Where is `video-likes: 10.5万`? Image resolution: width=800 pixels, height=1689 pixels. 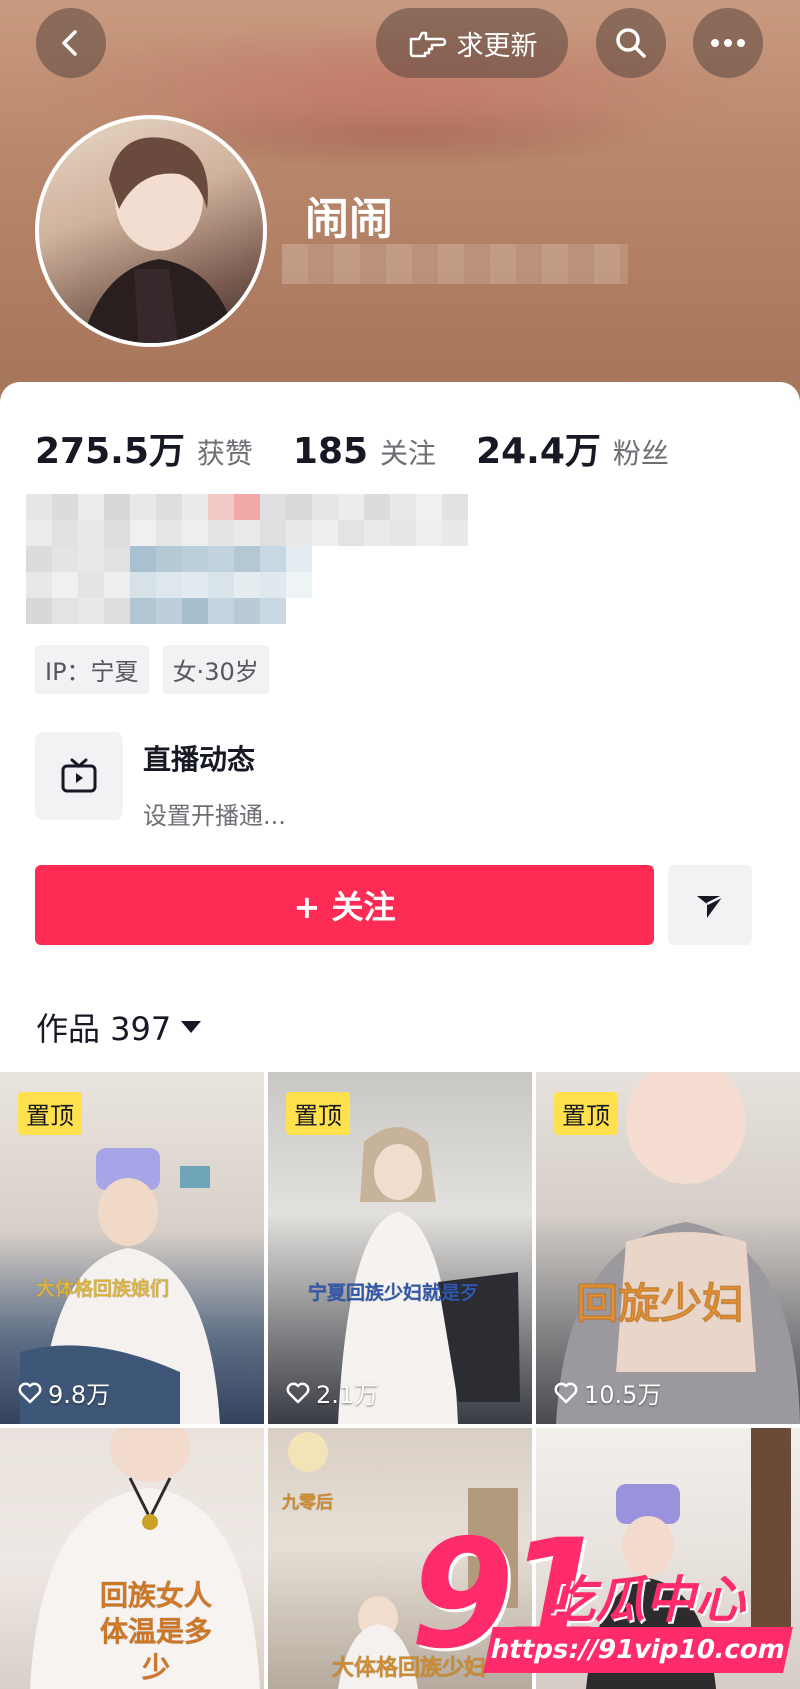 video-likes: 10.5万 is located at coordinates (607, 1392).